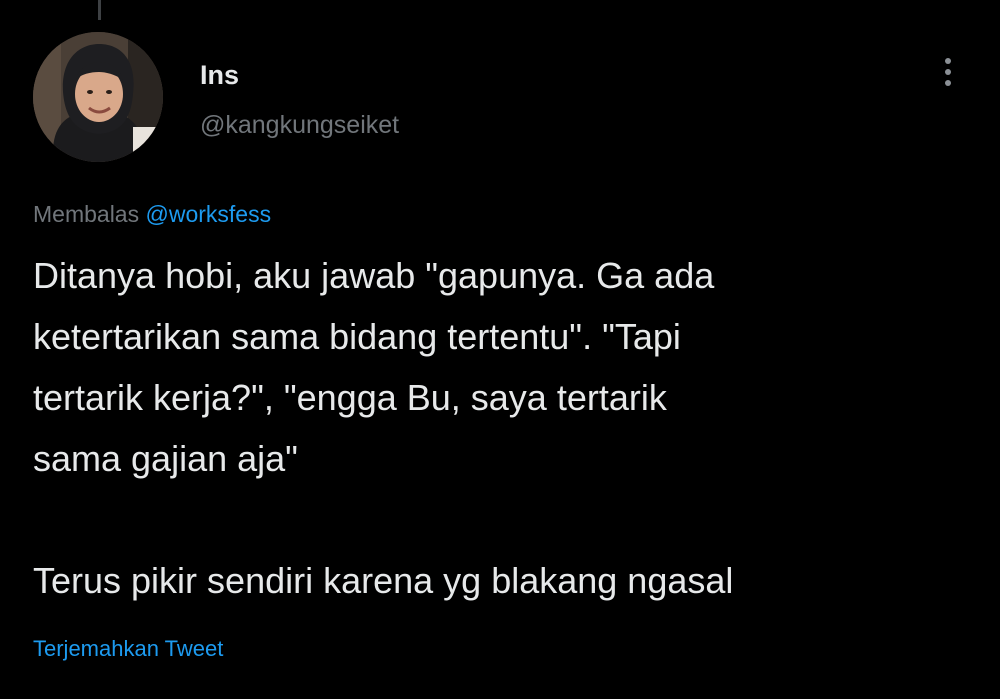 This screenshot has height=699, width=1000. I want to click on avatar, so click(98, 97).